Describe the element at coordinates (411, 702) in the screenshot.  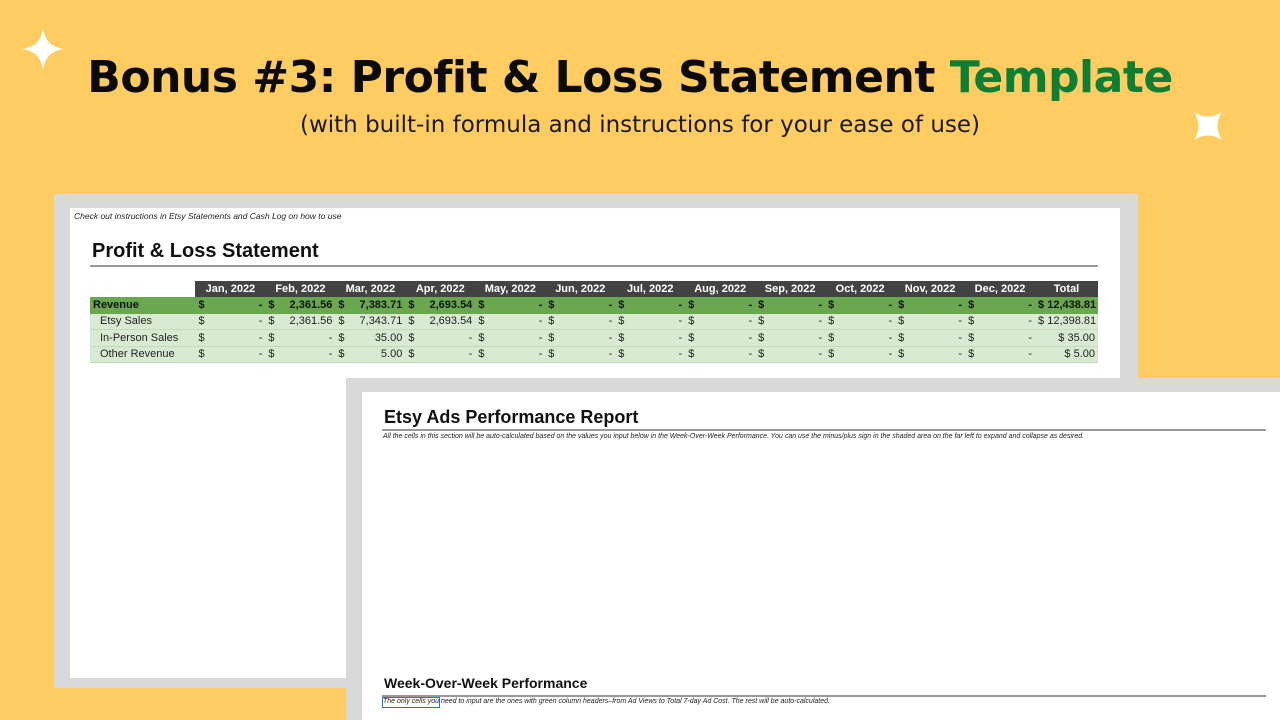
I see `selected-cell` at that location.